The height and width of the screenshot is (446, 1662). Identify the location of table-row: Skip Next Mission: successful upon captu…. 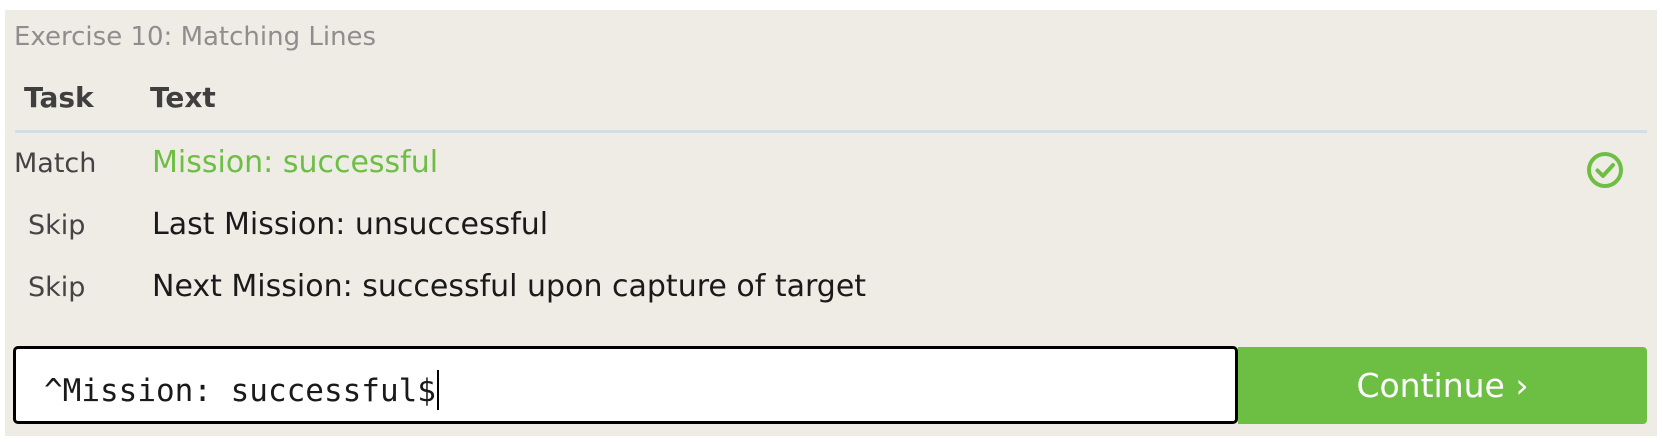
(831, 291).